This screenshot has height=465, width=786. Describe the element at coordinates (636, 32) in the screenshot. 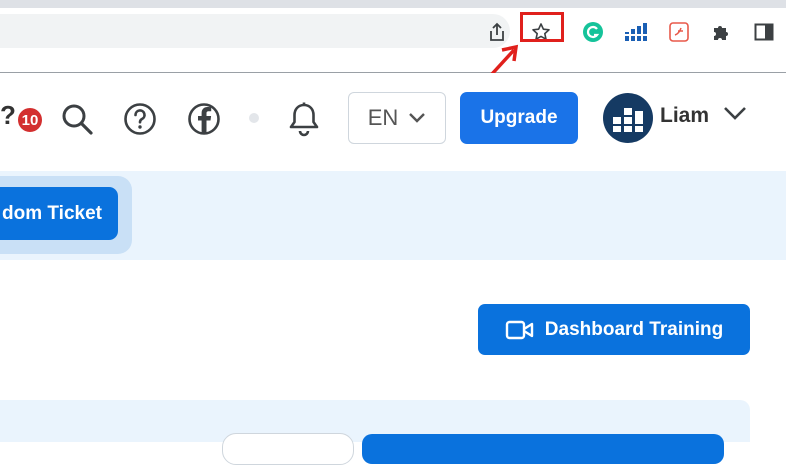

I see `chart-extension-icon` at that location.